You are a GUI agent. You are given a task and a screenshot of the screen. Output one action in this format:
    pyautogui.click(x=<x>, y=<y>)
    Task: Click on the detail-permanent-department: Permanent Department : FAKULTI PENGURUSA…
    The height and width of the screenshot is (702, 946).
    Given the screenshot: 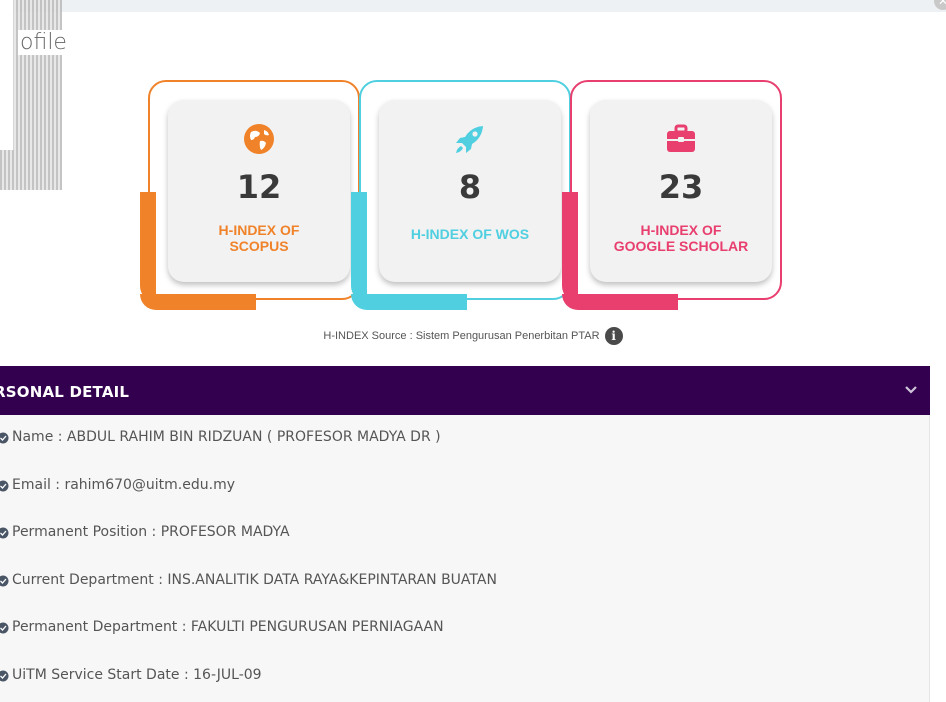 What is the action you would take?
    pyautogui.click(x=228, y=627)
    